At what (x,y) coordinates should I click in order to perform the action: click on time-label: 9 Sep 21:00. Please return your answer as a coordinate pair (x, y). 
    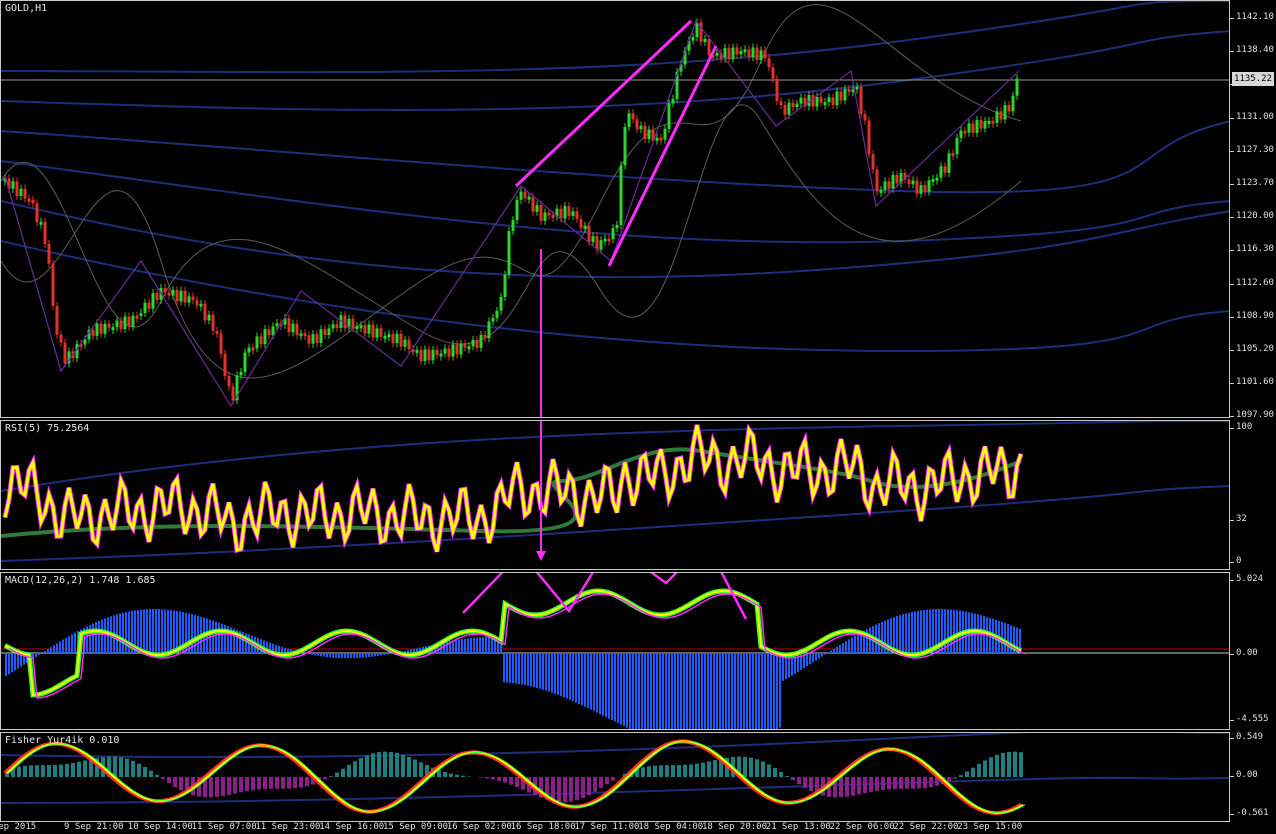
    Looking at the image, I should click on (94, 827).